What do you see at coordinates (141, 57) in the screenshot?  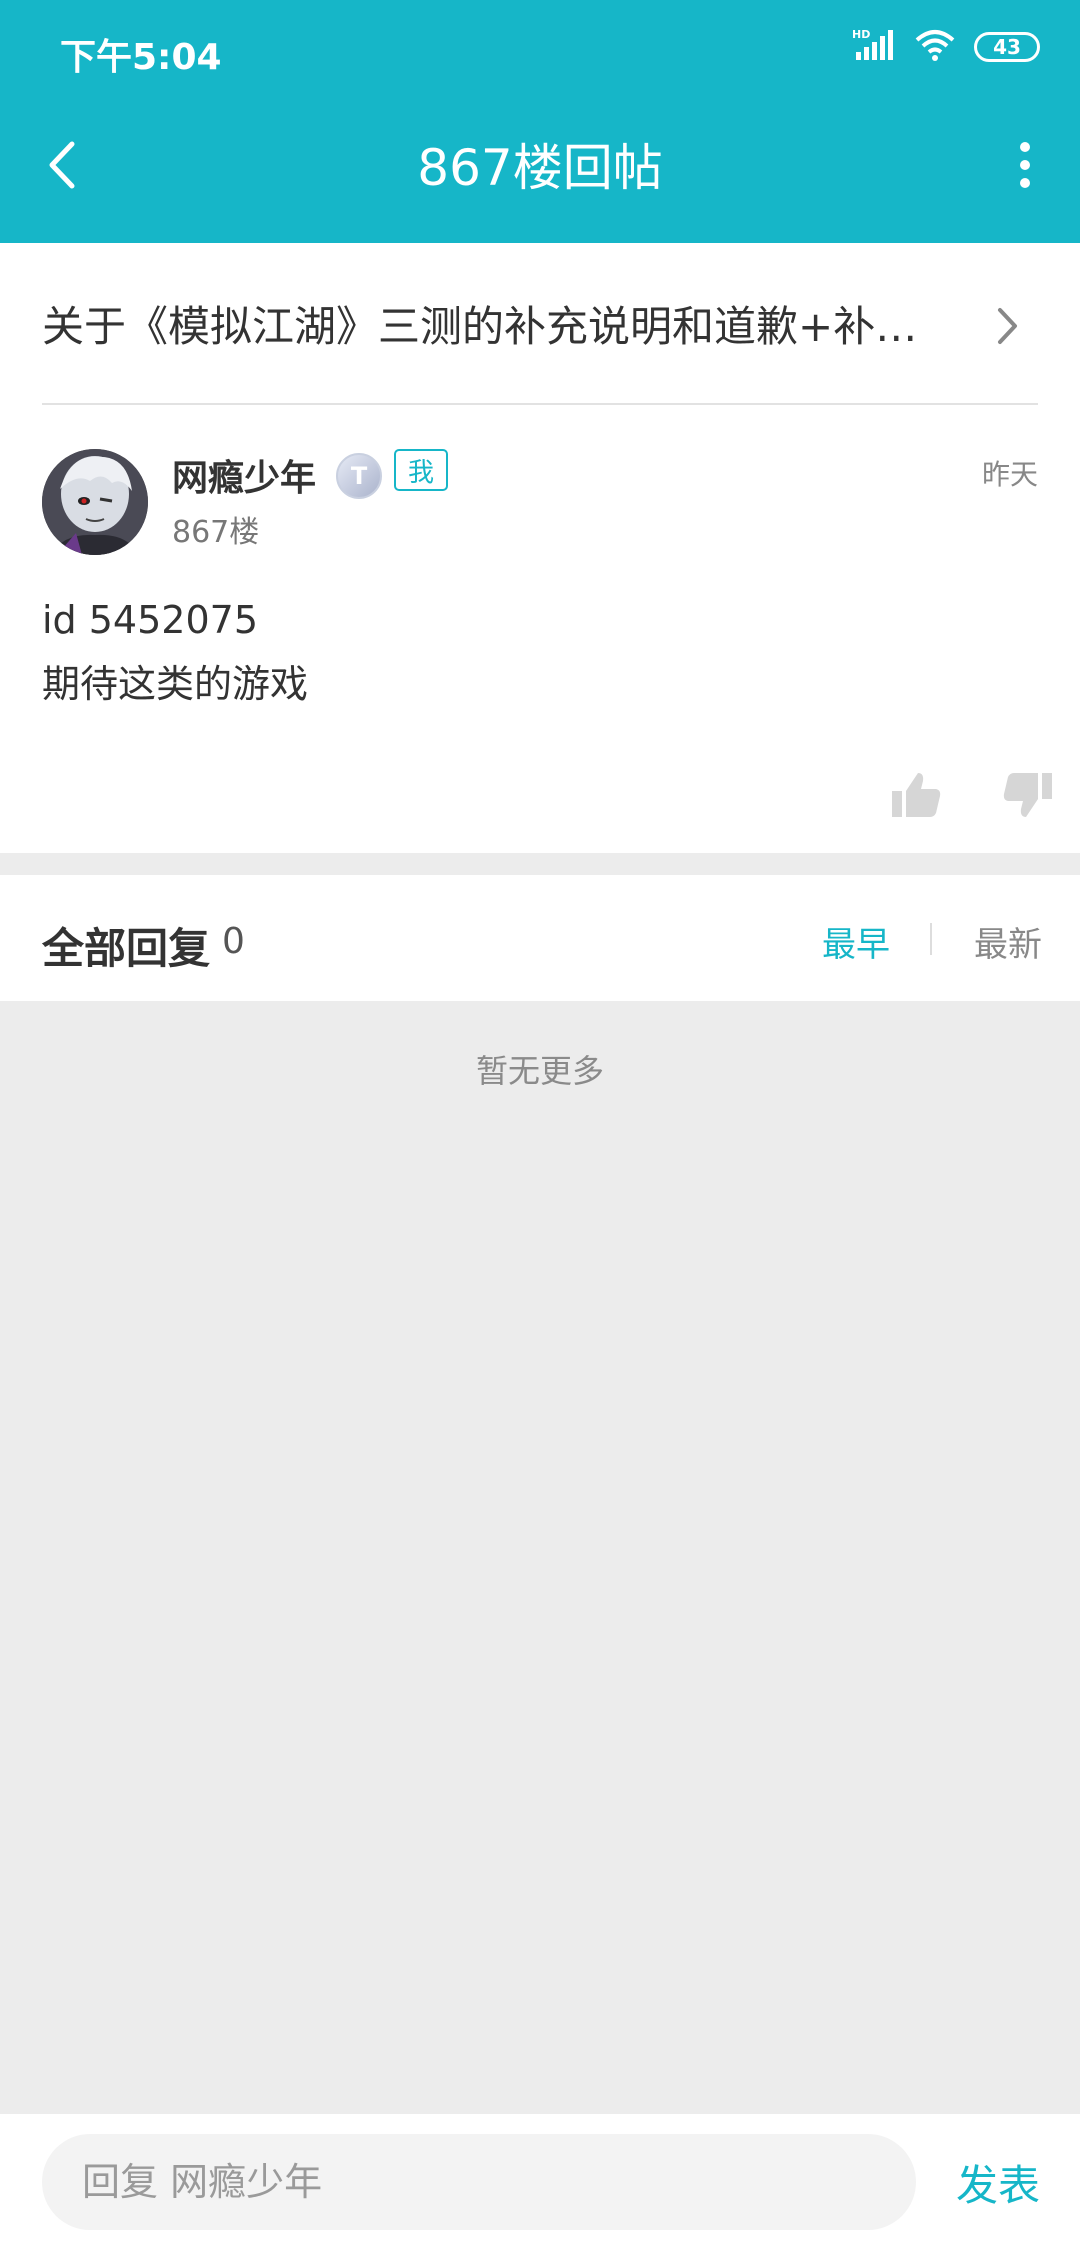 I see `status-time: 下午5:04` at bounding box center [141, 57].